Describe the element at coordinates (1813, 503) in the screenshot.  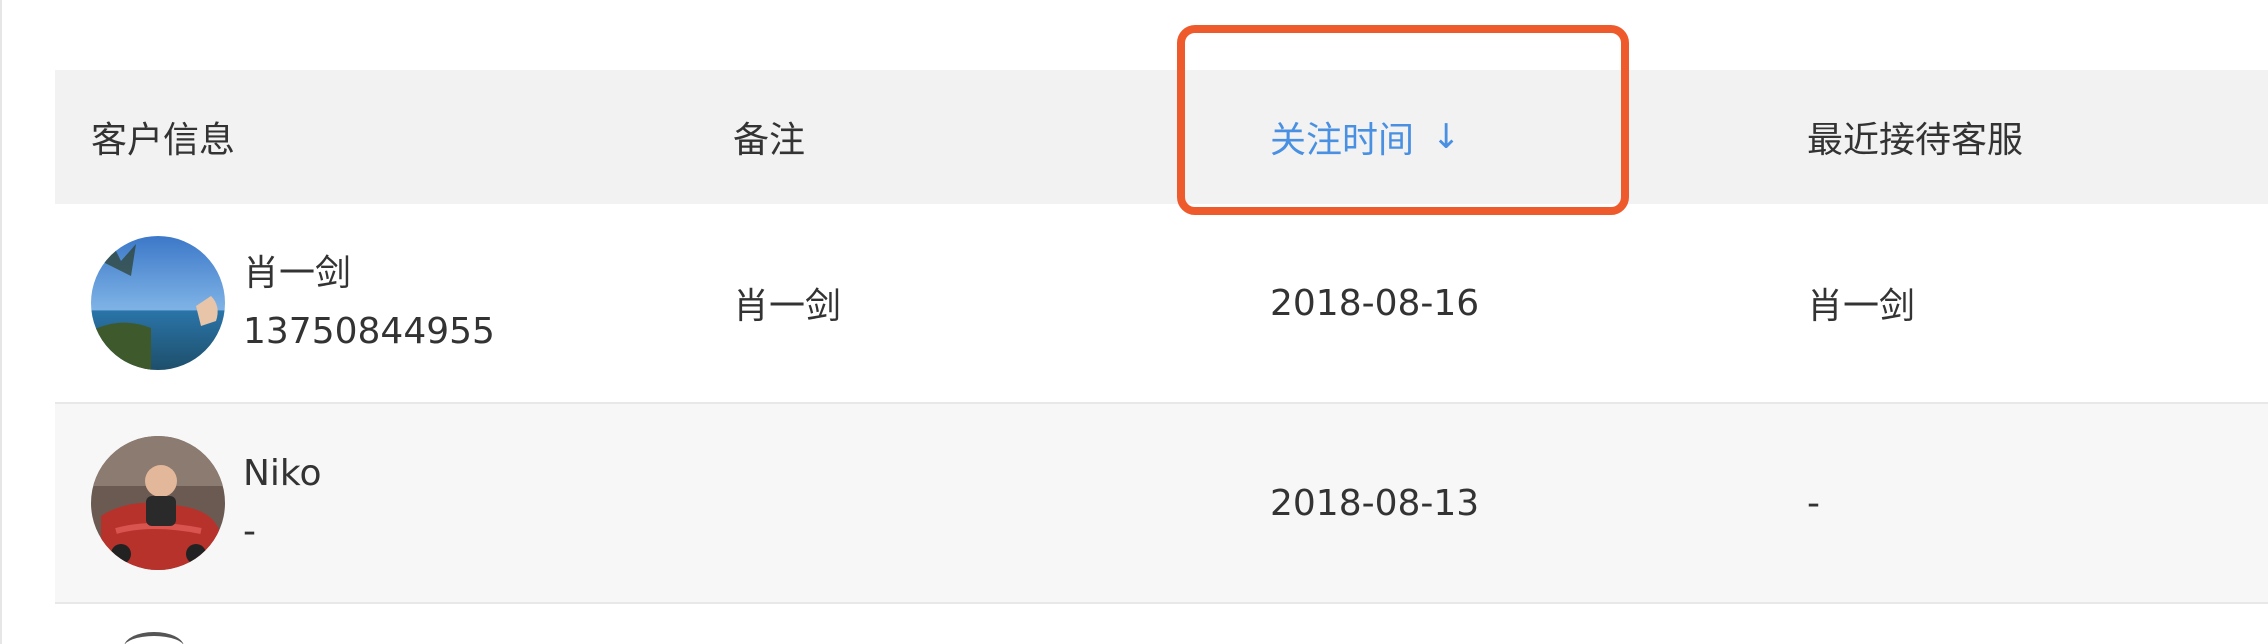
I see `last-agent-text: -` at that location.